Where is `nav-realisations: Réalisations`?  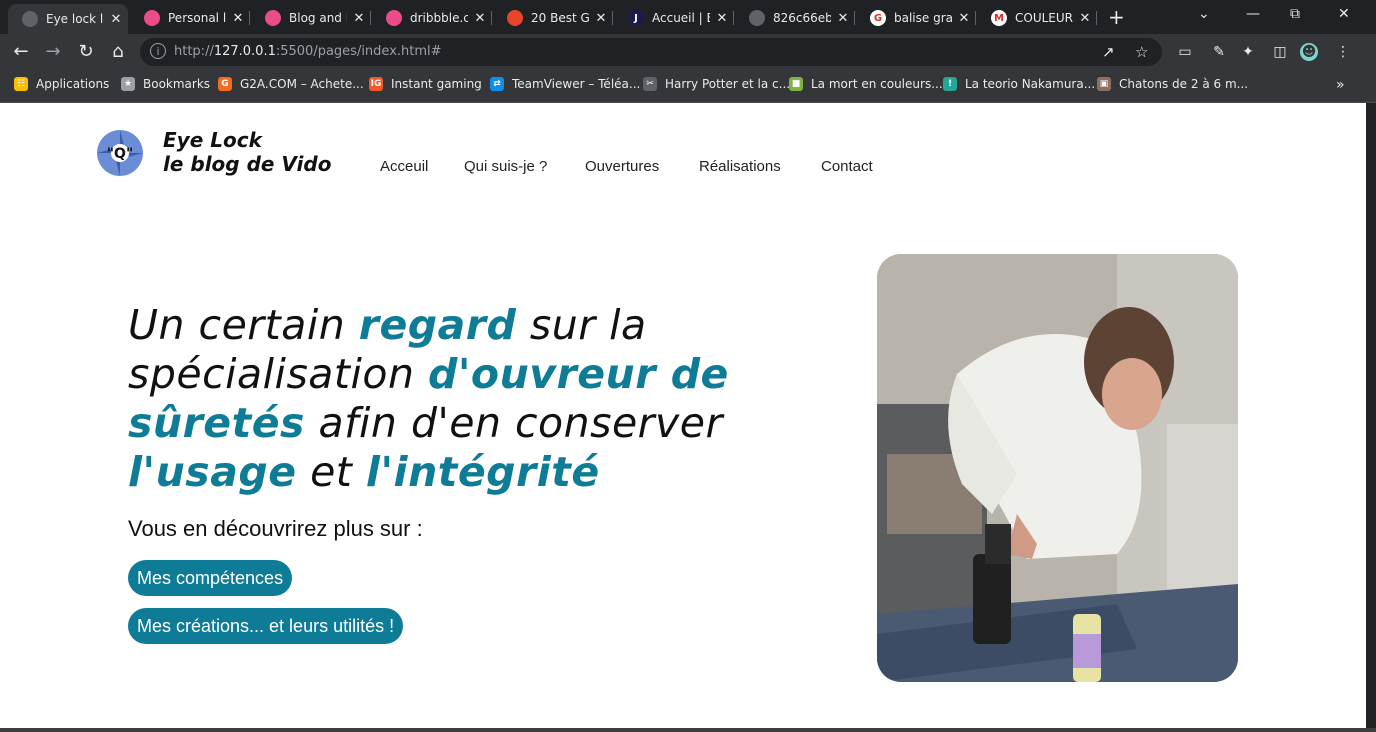
nav-realisations: Réalisations is located at coordinates (740, 166).